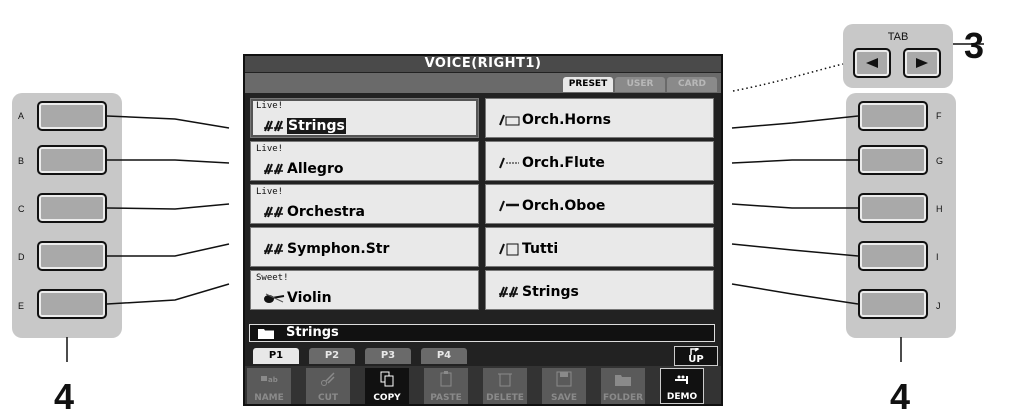 The width and height of the screenshot is (1012, 417). Describe the element at coordinates (273, 380) in the screenshot. I see `svg-text: abc` at that location.